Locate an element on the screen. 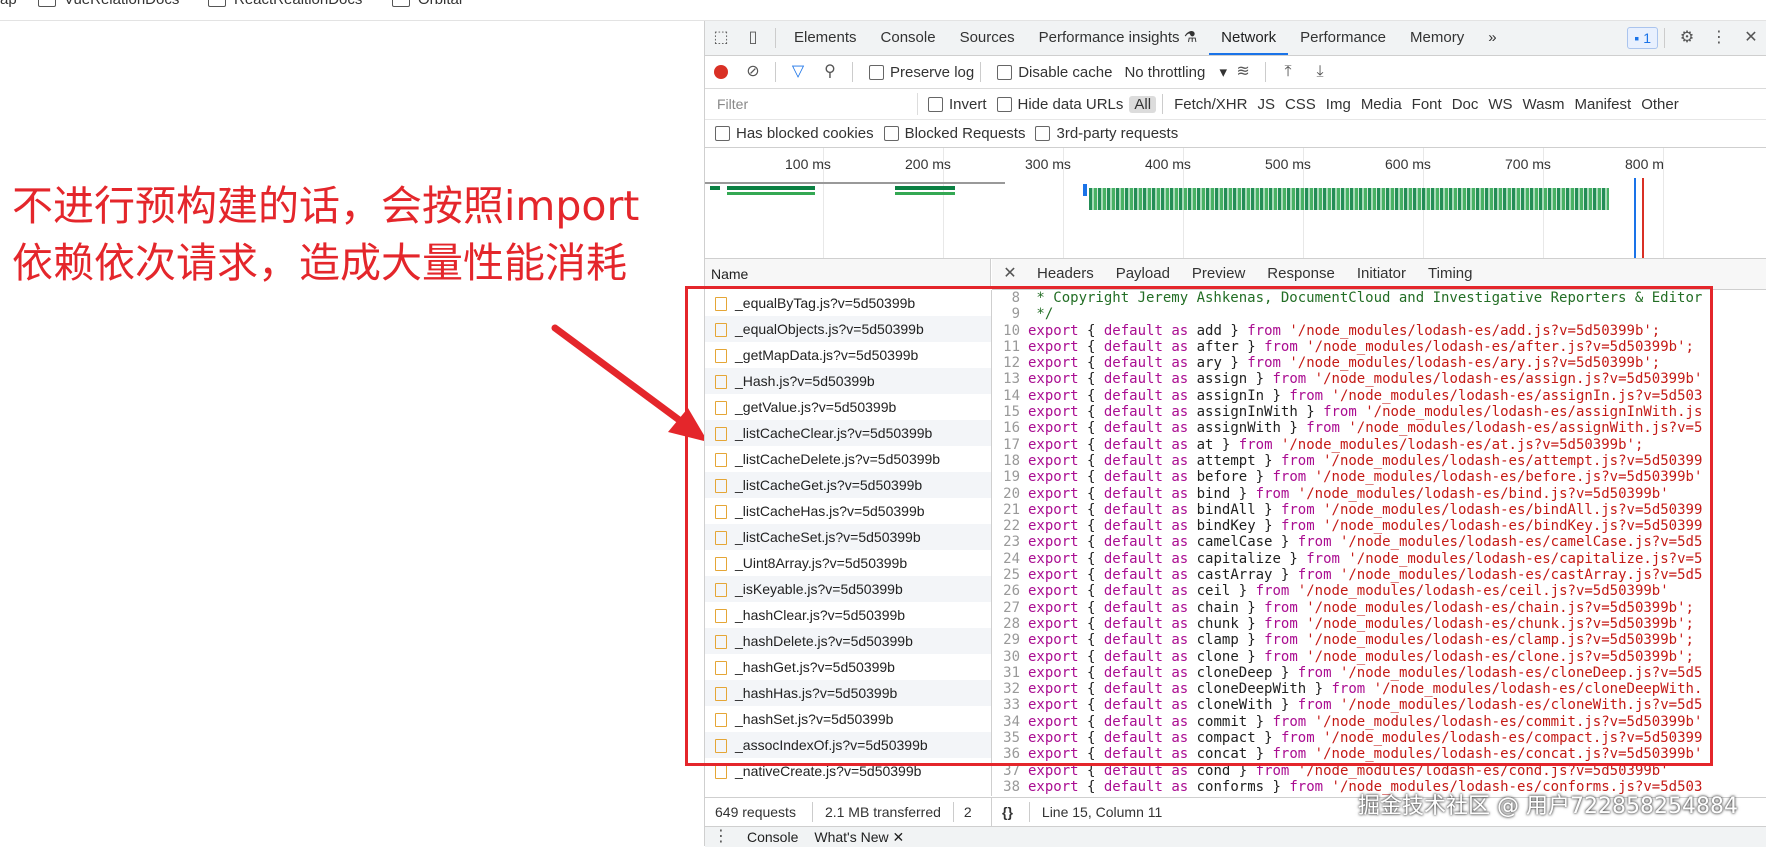  request-row: _getValue.js?v=5d50399b is located at coordinates (848, 407).